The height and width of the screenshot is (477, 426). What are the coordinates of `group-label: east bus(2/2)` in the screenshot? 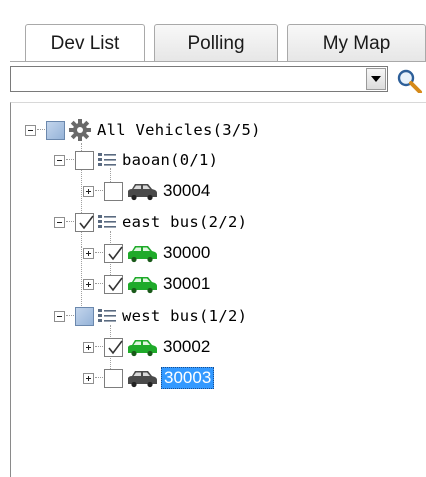 It's located at (185, 222).